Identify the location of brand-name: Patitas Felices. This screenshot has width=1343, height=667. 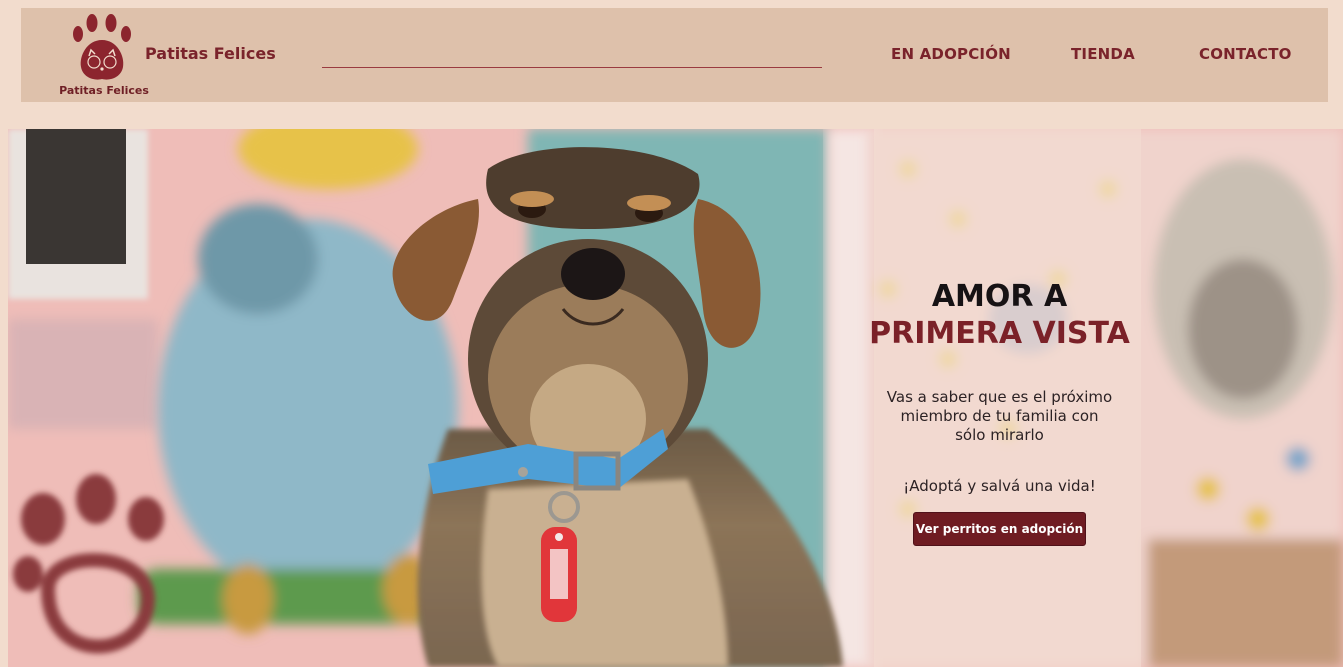
(210, 53).